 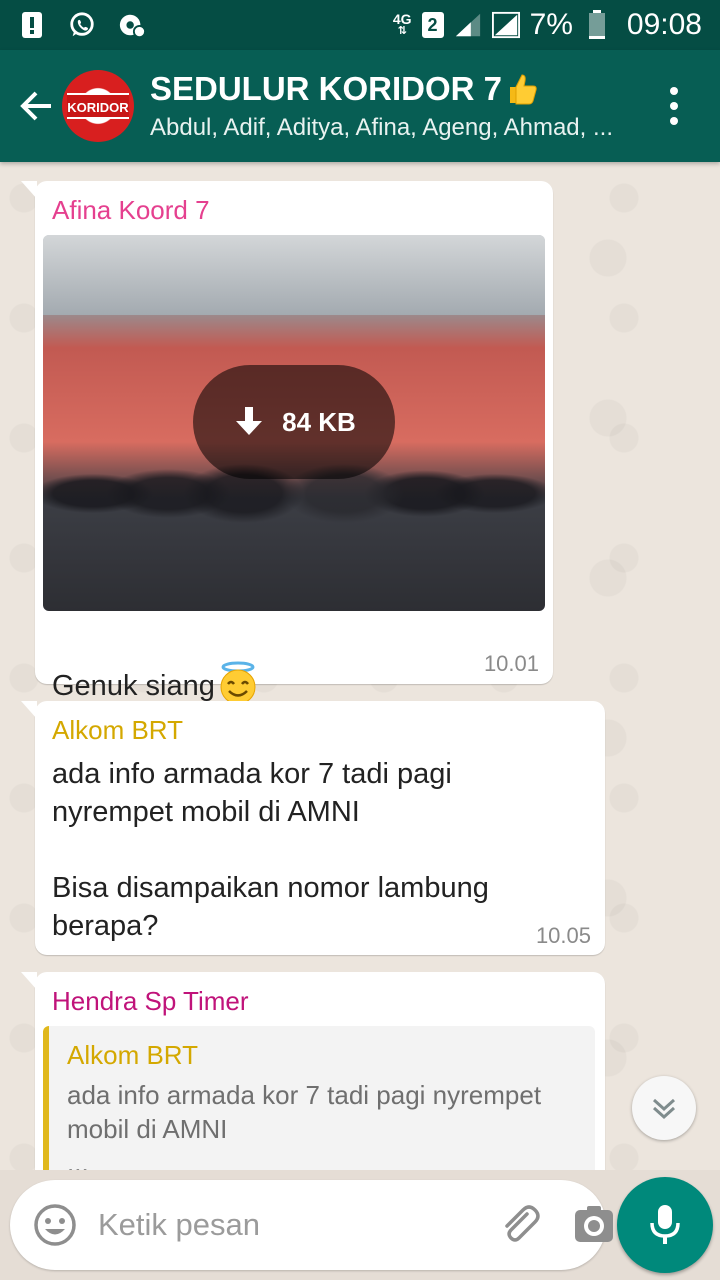 I want to click on microphone-icon, so click(x=665, y=1224).